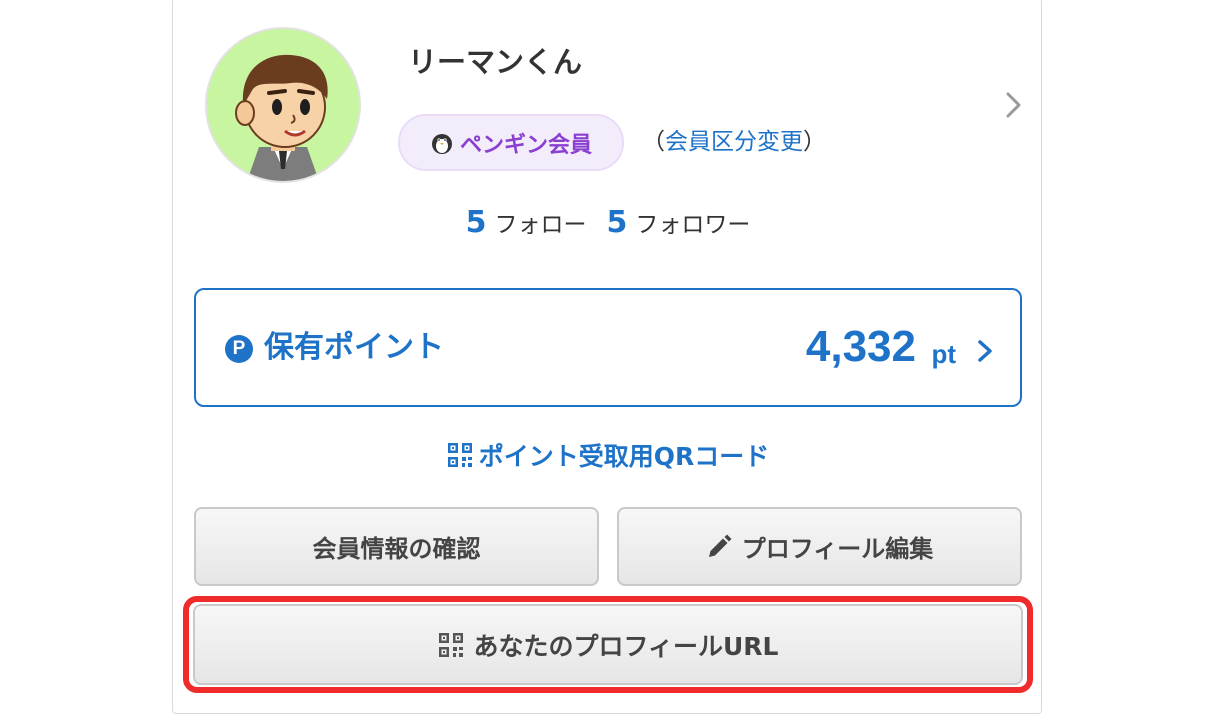 This screenshot has height=717, width=1216. Describe the element at coordinates (814, 142) in the screenshot. I see `paren-close: ）` at that location.